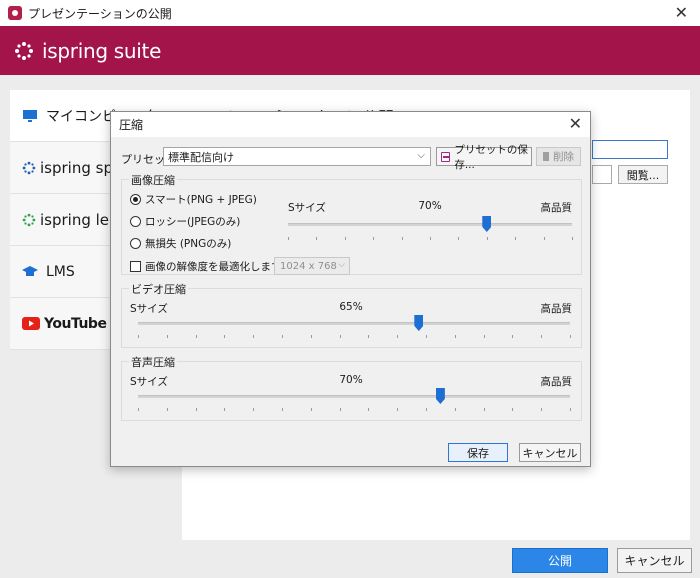 This screenshot has height=578, width=700. Describe the element at coordinates (60, 271) in the screenshot. I see `sidebar-item-label: LMS` at that location.